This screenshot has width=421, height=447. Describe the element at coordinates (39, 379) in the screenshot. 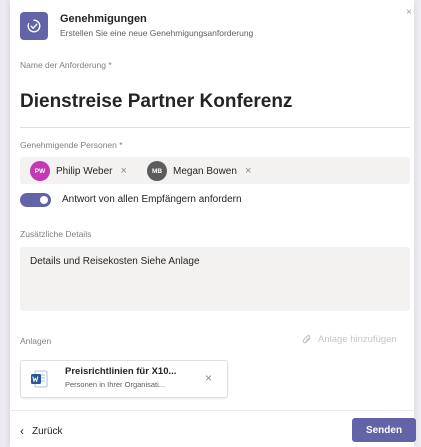

I see `word-doc-icon` at that location.